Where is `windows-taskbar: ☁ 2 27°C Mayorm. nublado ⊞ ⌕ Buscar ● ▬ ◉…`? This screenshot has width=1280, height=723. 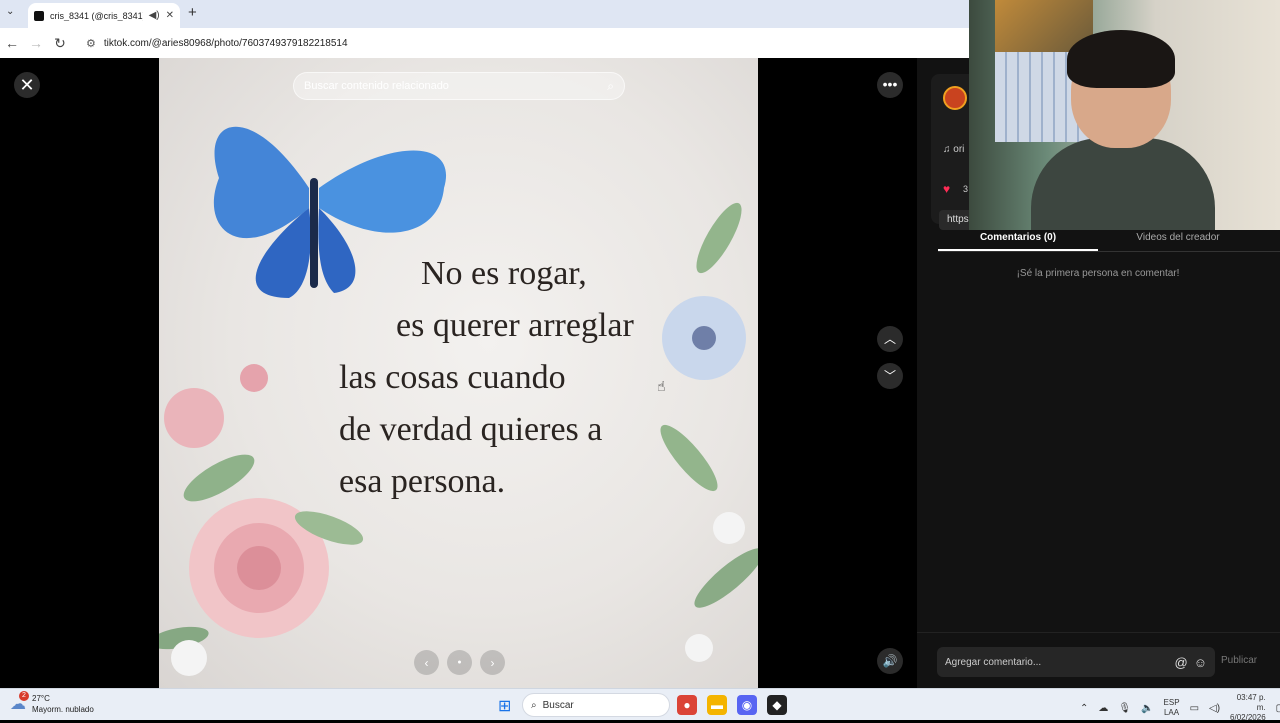
windows-taskbar: ☁ 2 27°C Mayorm. nublado ⊞ ⌕ Buscar ● ▬ ◉… is located at coordinates (640, 705).